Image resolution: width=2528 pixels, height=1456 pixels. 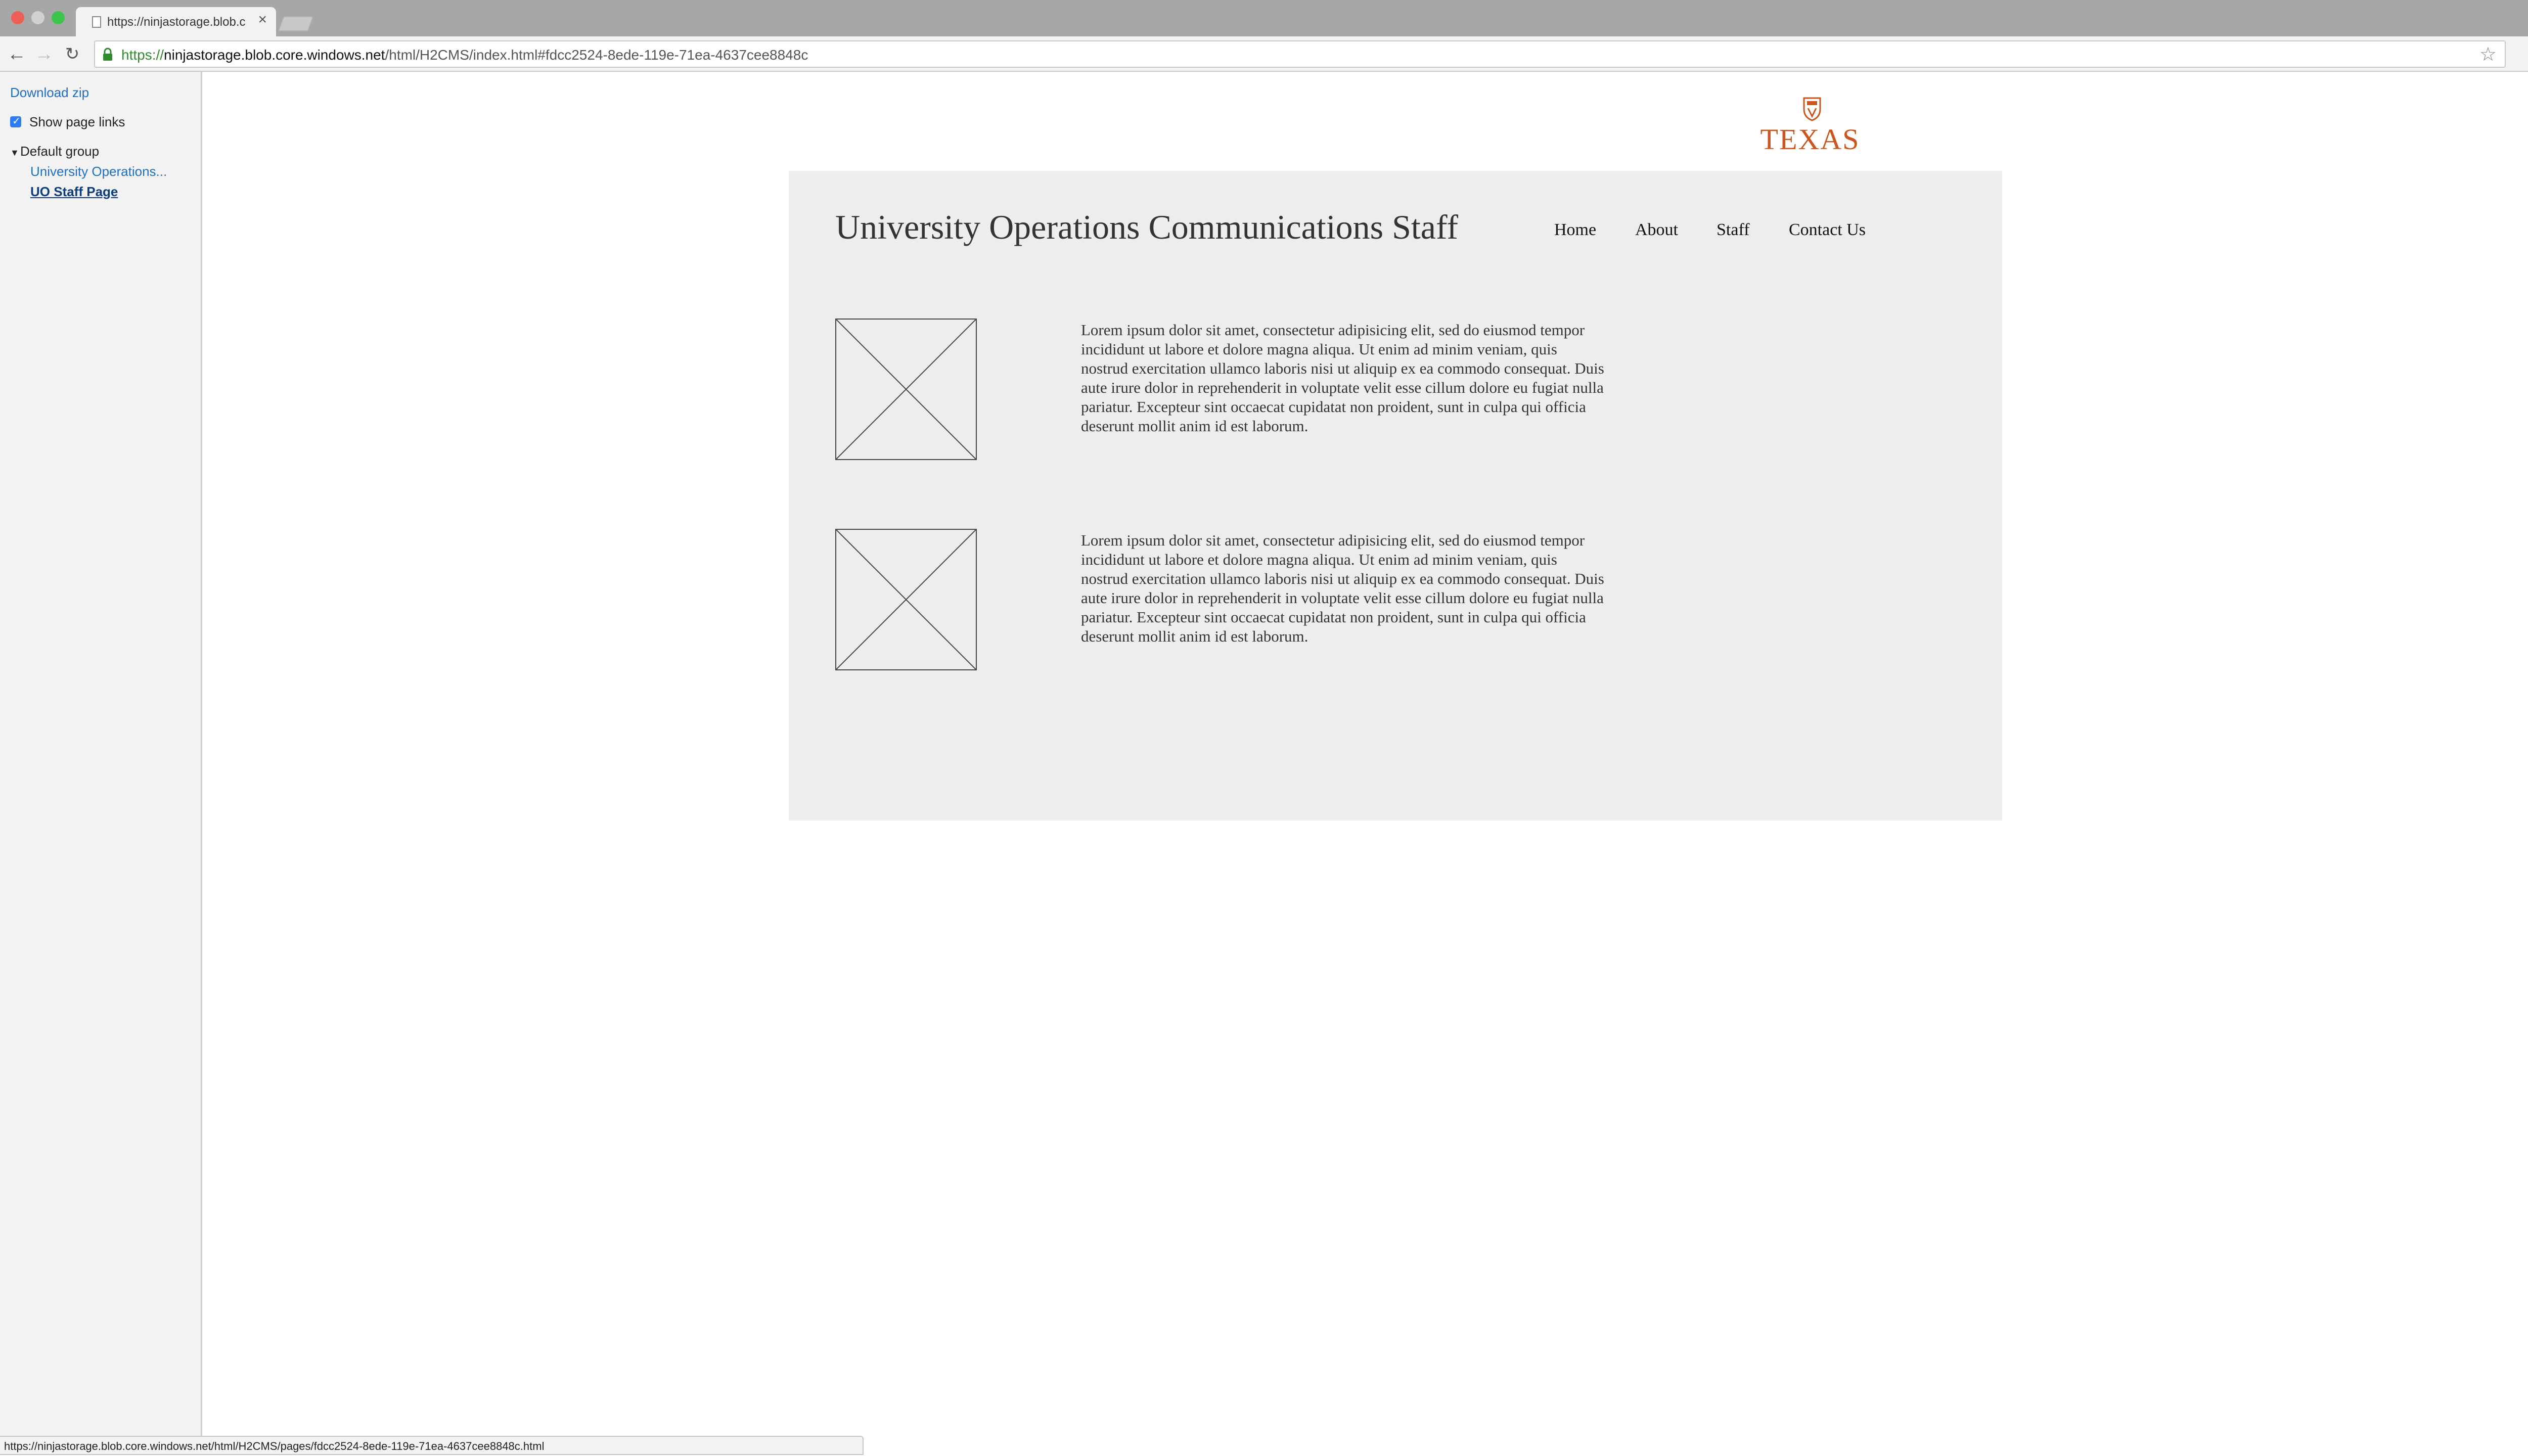 What do you see at coordinates (108, 54) in the screenshot?
I see `lock-icon` at bounding box center [108, 54].